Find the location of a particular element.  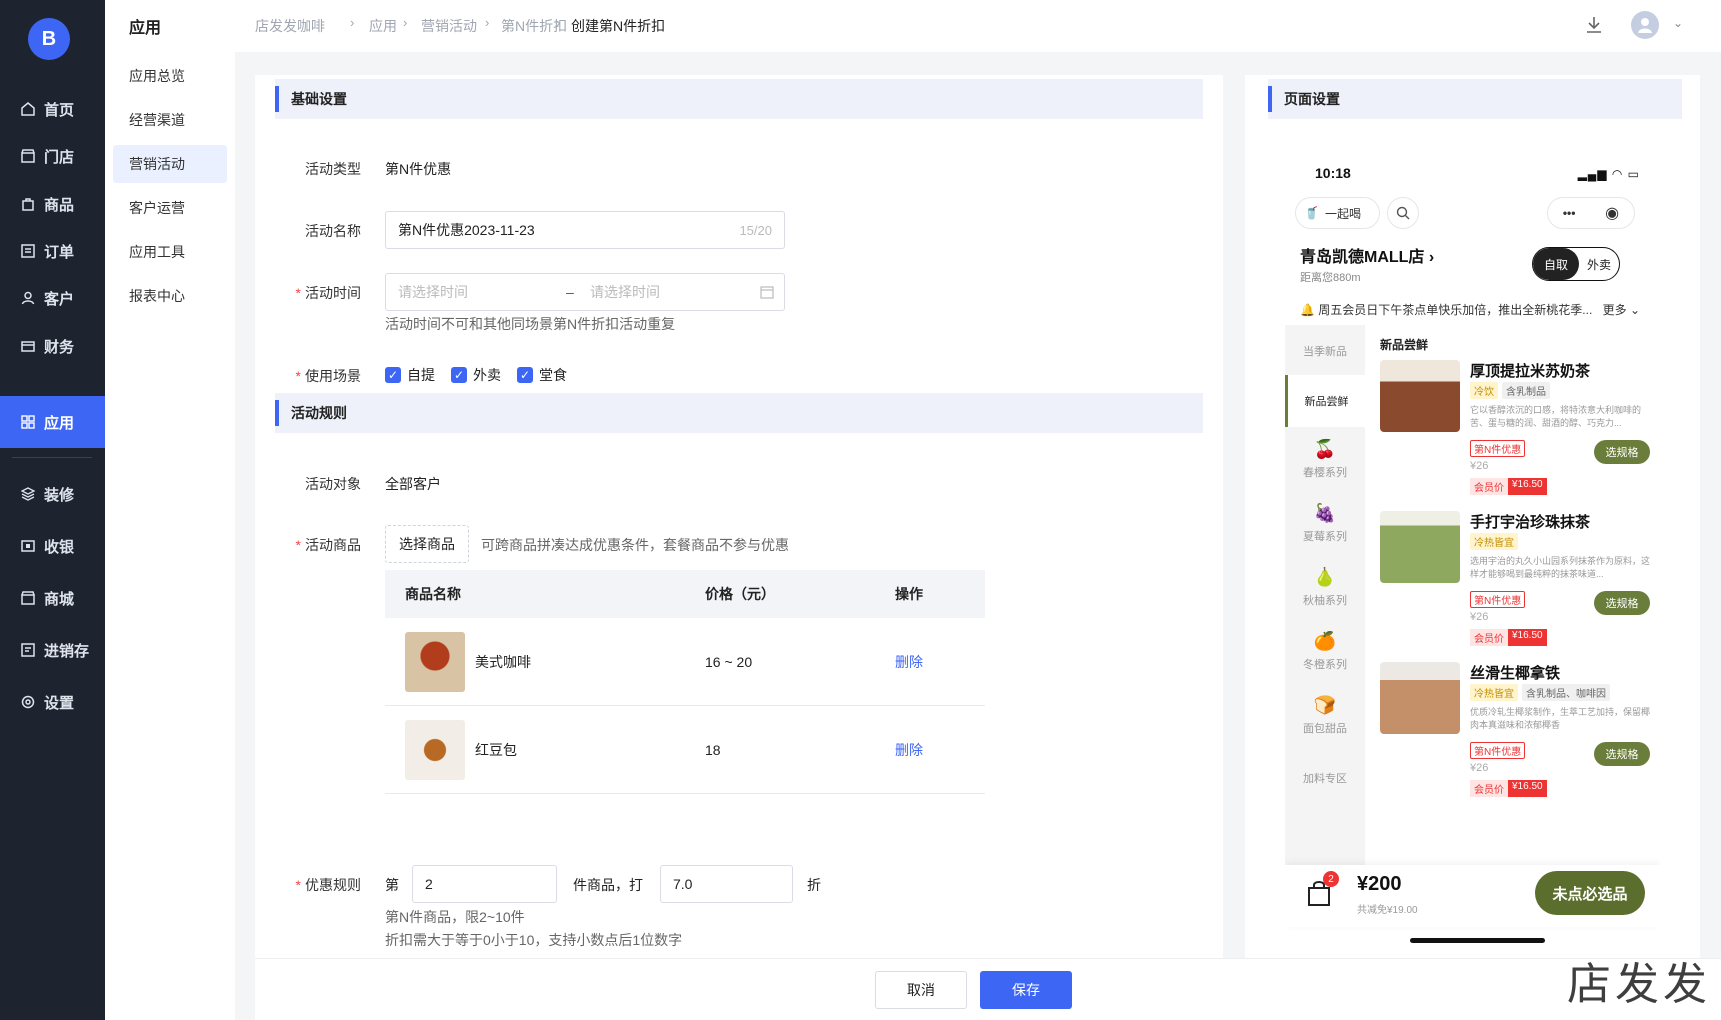

save-button: 保存 is located at coordinates (1026, 990).